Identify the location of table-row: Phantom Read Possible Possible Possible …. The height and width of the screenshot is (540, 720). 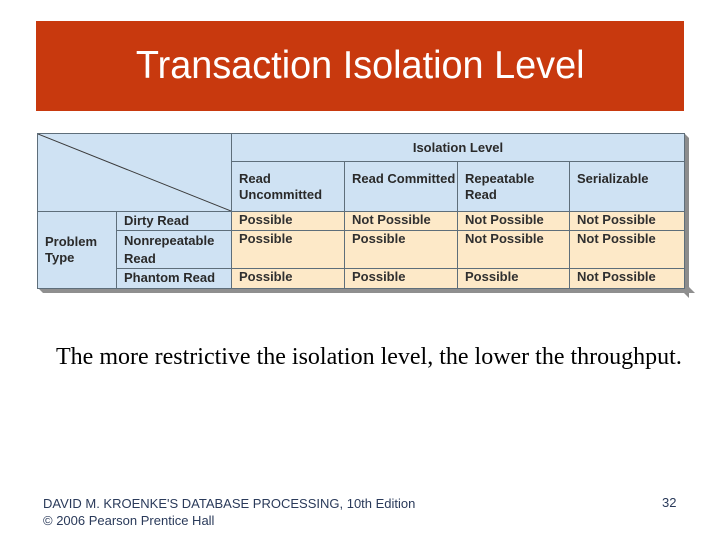
(361, 278).